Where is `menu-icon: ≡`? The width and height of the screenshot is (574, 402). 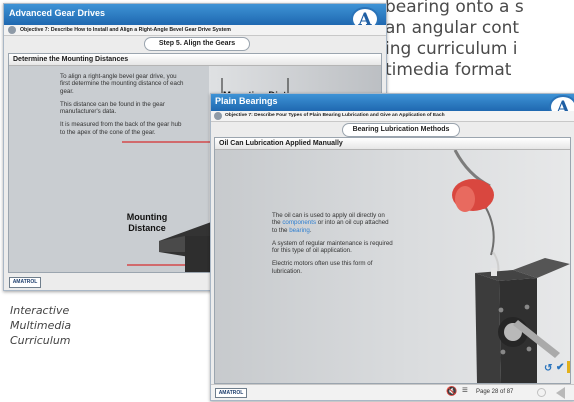
menu-icon: ≡ is located at coordinates (465, 390).